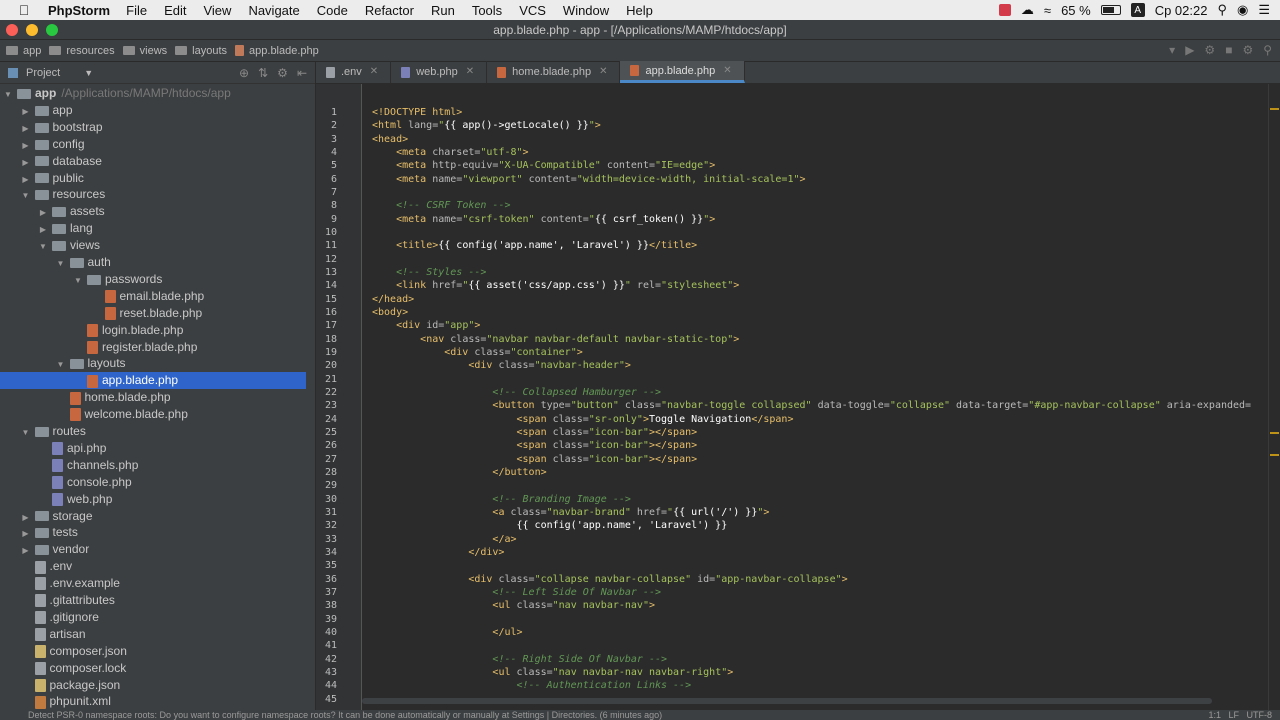  Describe the element at coordinates (326, 592) in the screenshot. I see `line-number: 37` at that location.